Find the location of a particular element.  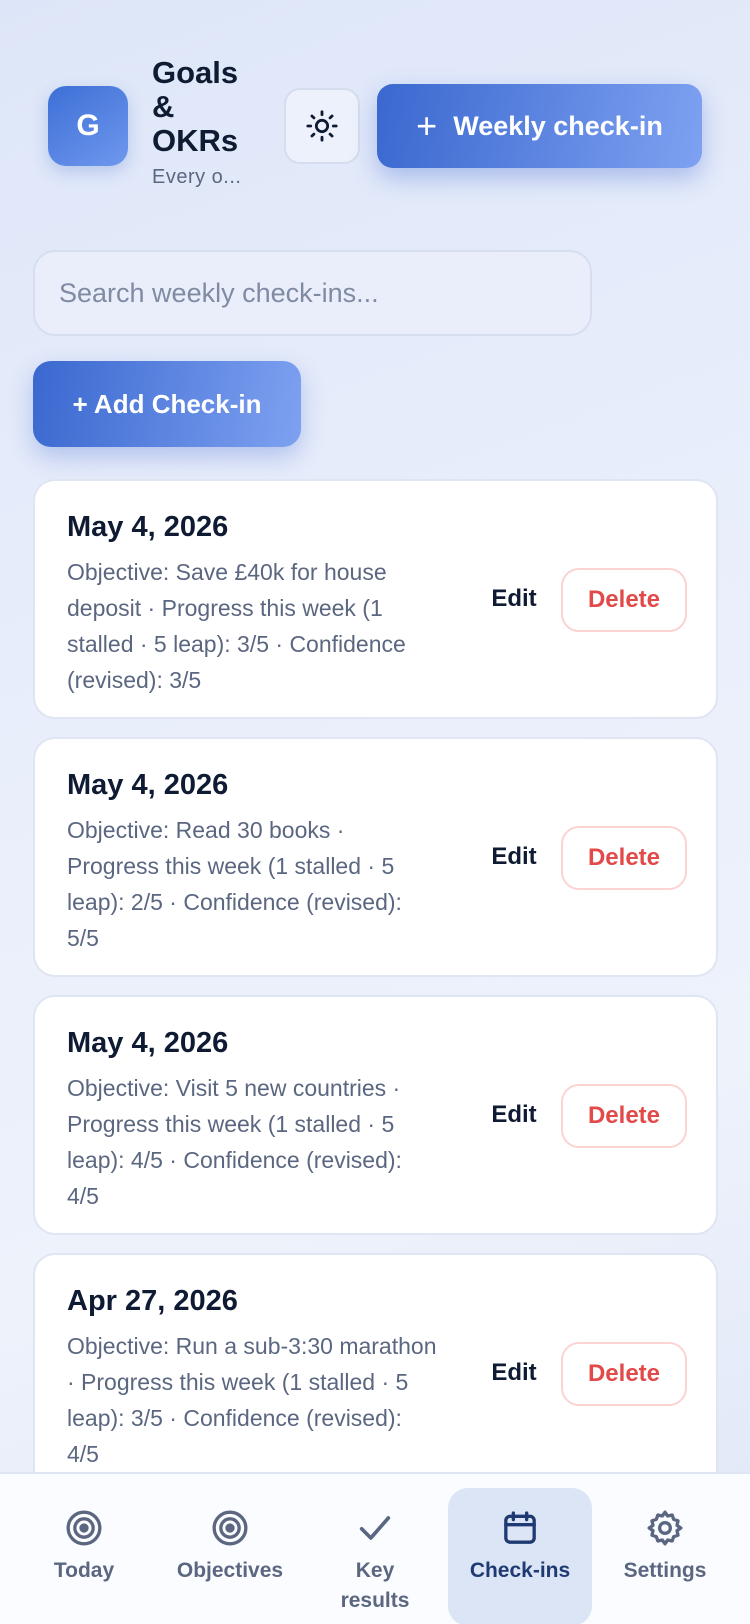

weekly-checkin-label: Weekly check-in is located at coordinates (558, 125).